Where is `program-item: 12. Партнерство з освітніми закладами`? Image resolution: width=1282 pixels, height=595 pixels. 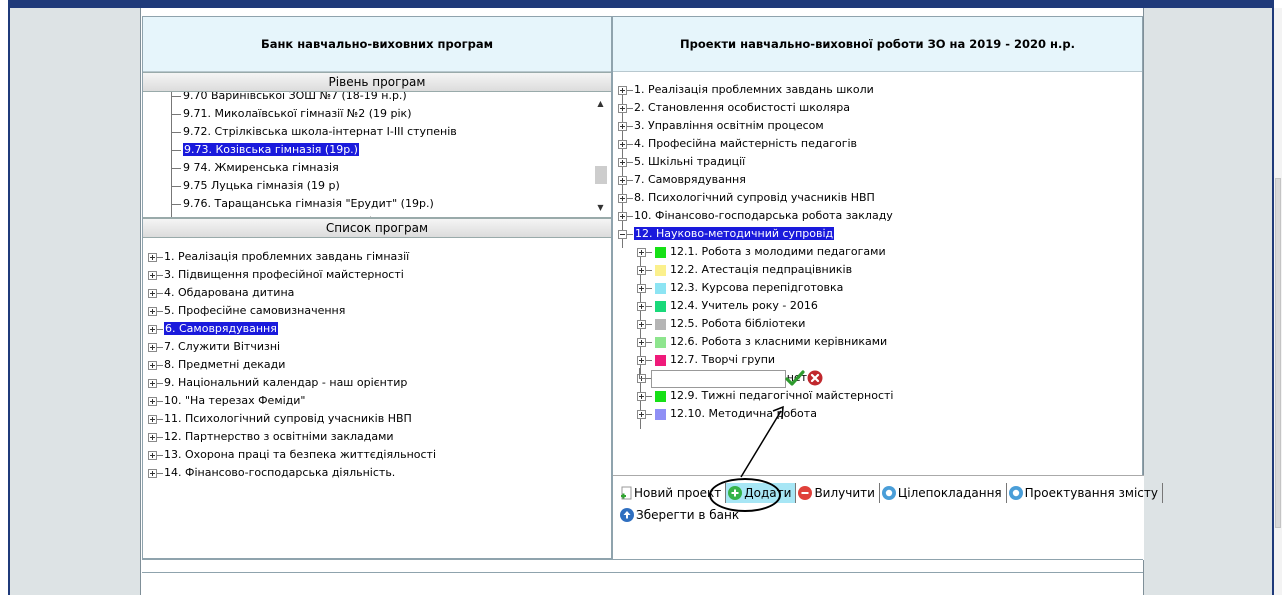
program-item: 12. Партнерство з освітніми закладами is located at coordinates (379, 437).